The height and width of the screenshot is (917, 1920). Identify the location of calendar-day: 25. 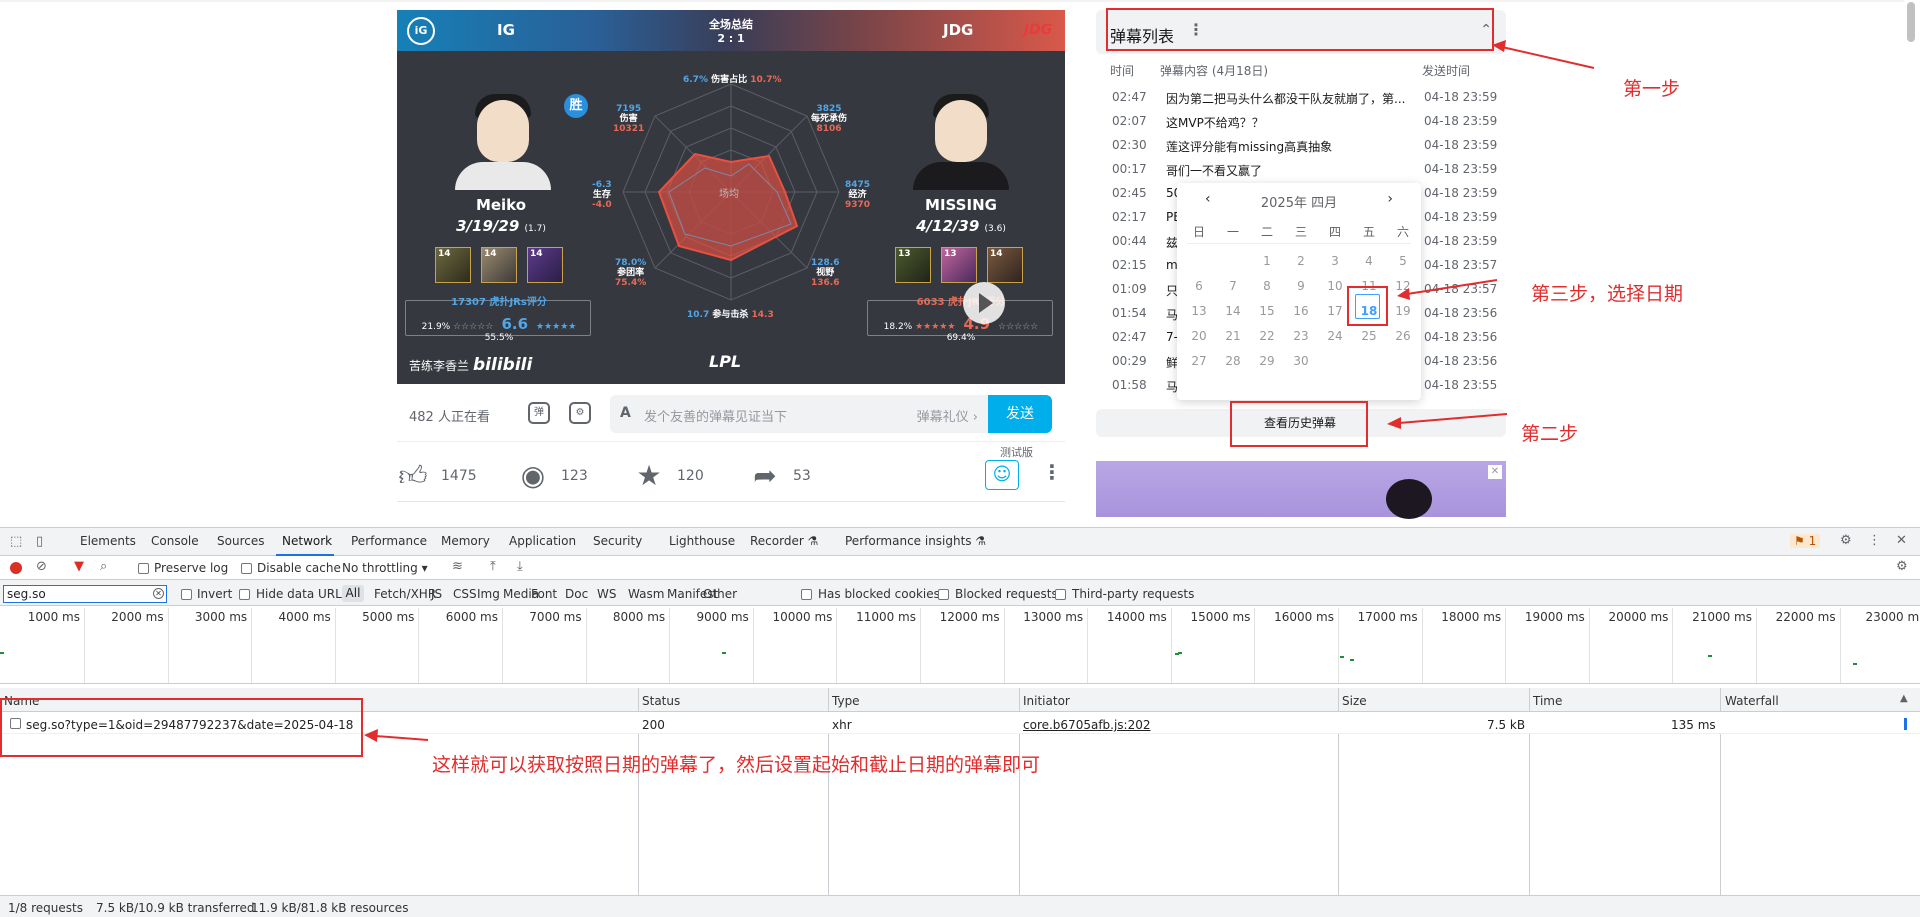
(1369, 336).